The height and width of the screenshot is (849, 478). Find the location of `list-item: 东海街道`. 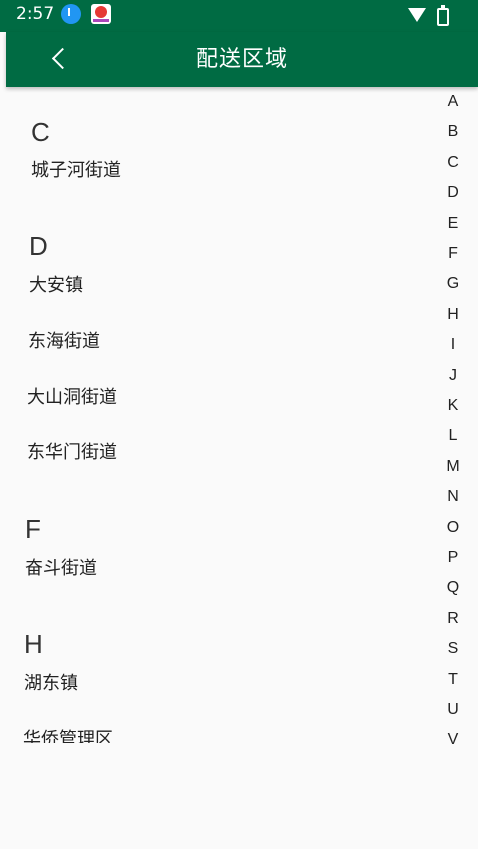

list-item: 东海街道 is located at coordinates (64, 342).